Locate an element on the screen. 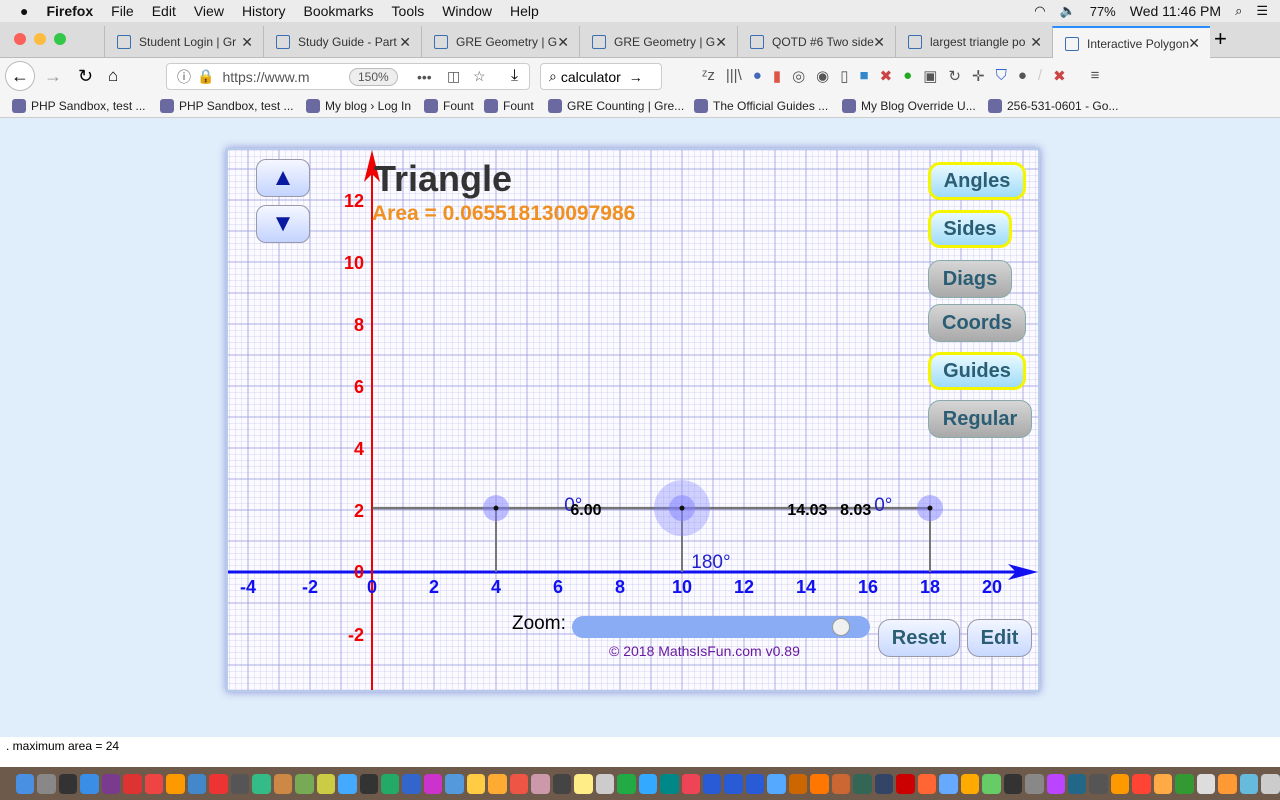  reload-button: ↻ is located at coordinates (85, 76).